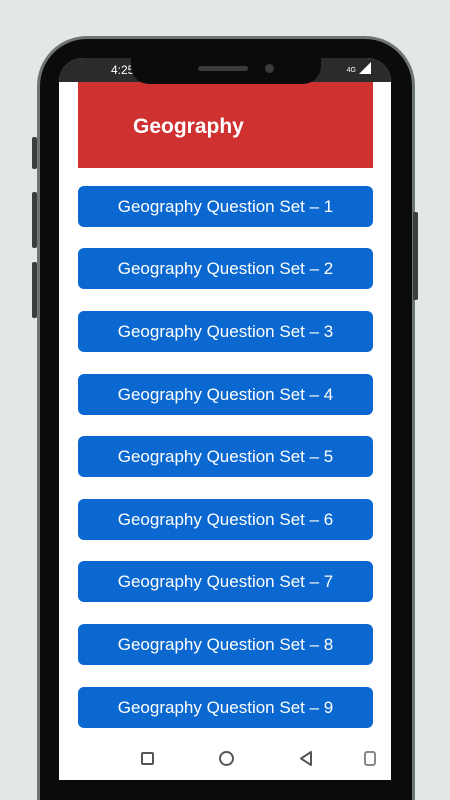  What do you see at coordinates (415, 256) in the screenshot?
I see `right-side-button` at bounding box center [415, 256].